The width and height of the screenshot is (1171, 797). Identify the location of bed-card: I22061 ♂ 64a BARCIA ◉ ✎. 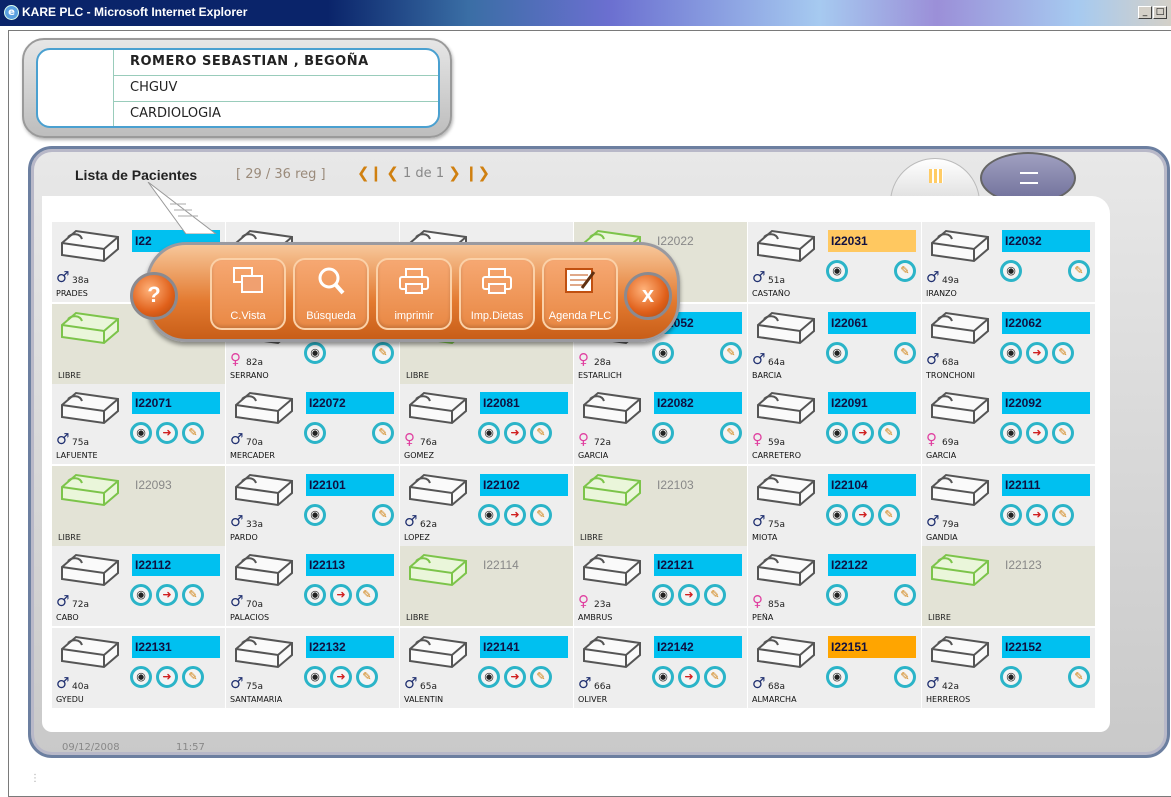
(834, 344).